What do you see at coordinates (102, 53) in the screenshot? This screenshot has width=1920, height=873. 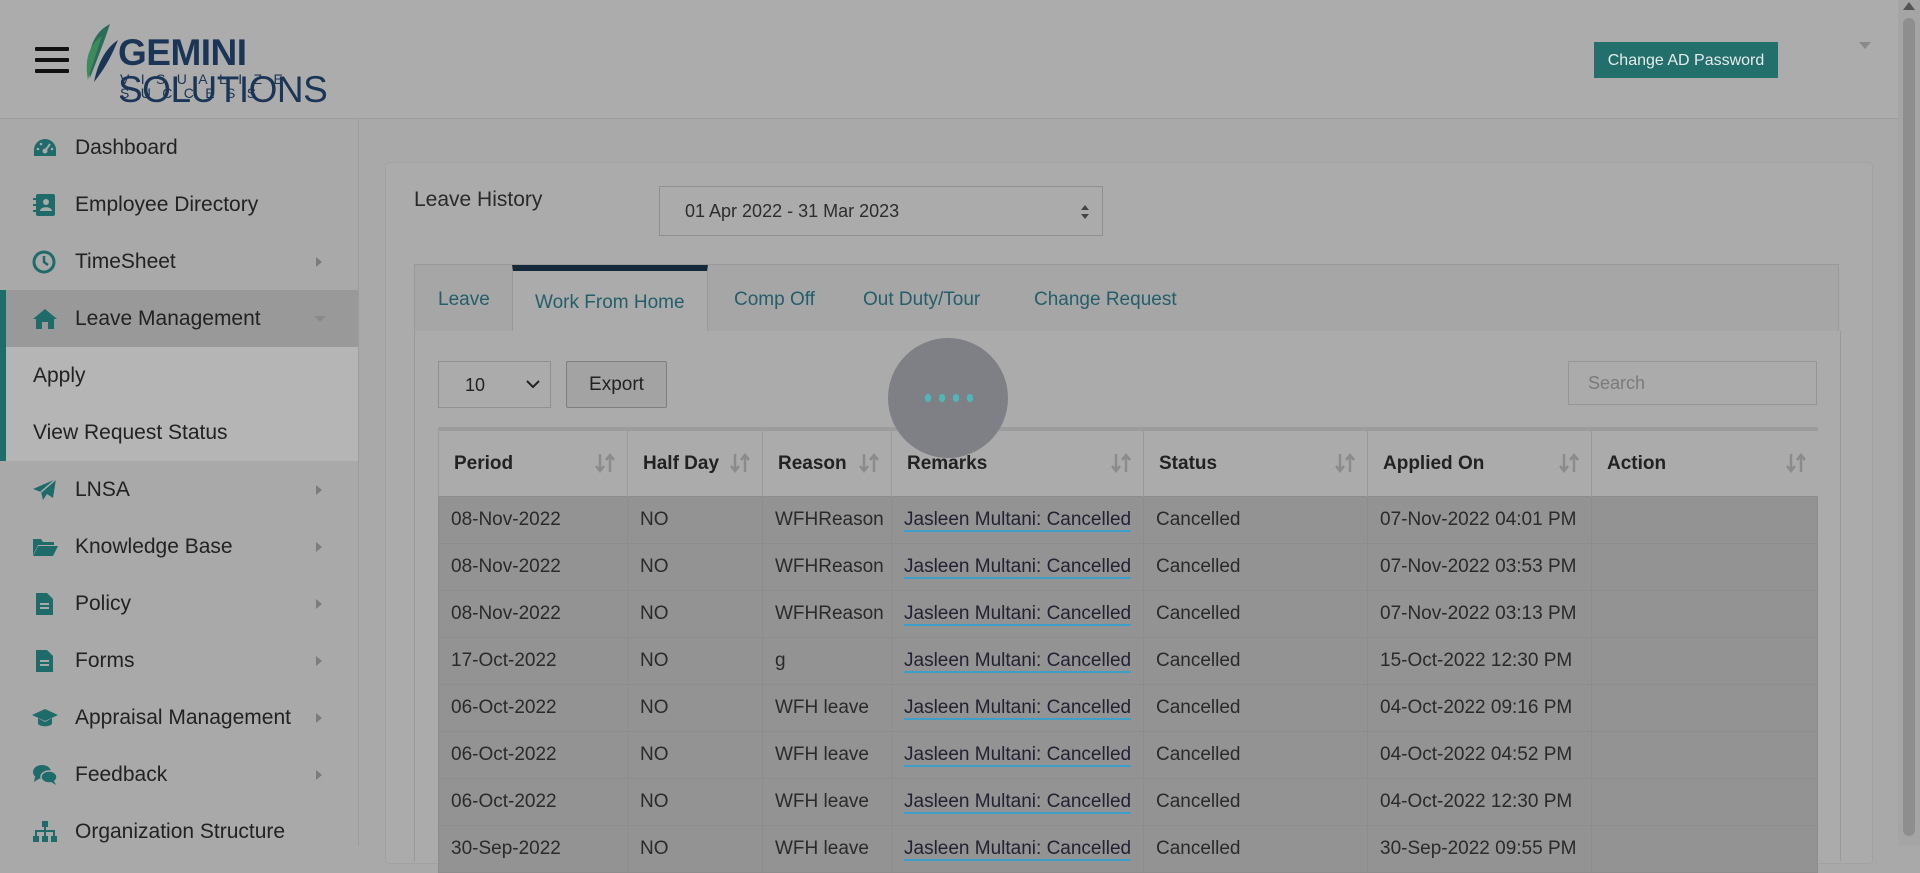 I see `leaf-logo-icon` at bounding box center [102, 53].